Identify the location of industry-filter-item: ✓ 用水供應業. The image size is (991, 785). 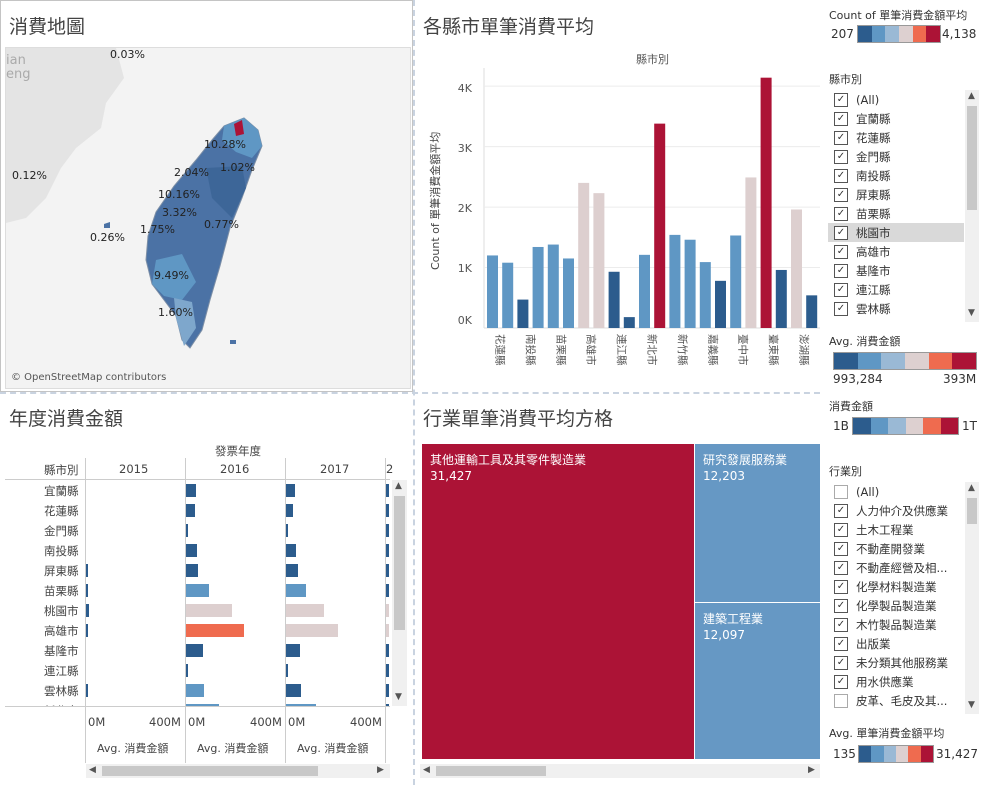
(899, 681).